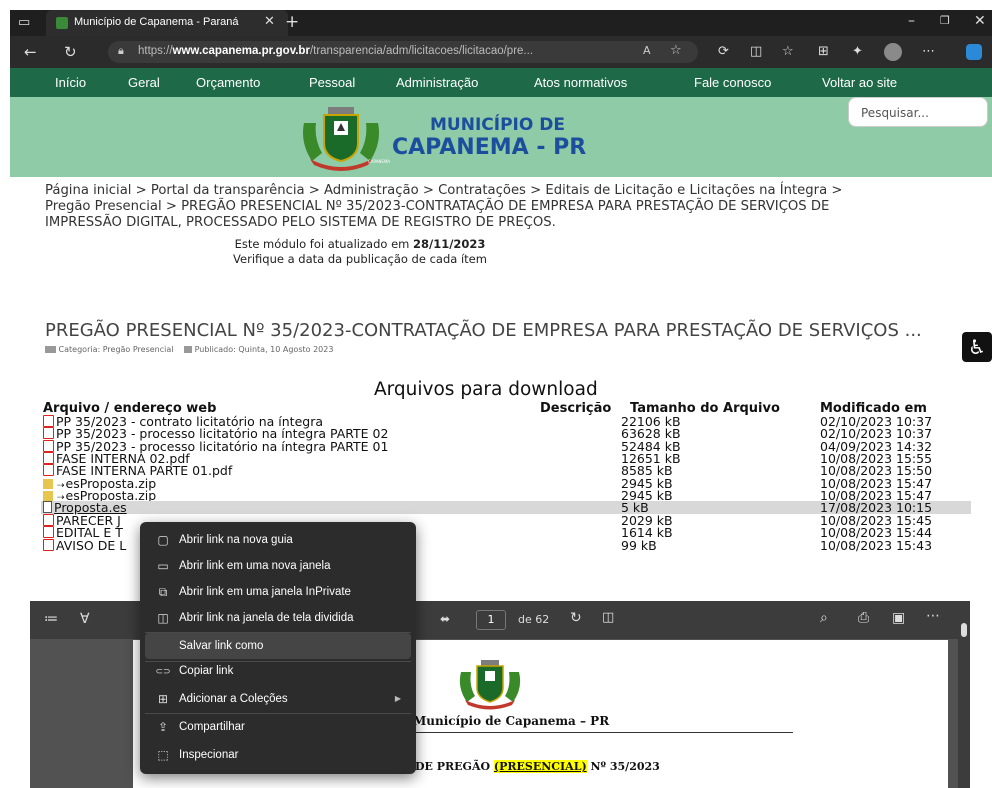 The height and width of the screenshot is (788, 992). I want to click on context-menu-item: ◫ Abrir link na janela de tela dividida, so click(278, 618).